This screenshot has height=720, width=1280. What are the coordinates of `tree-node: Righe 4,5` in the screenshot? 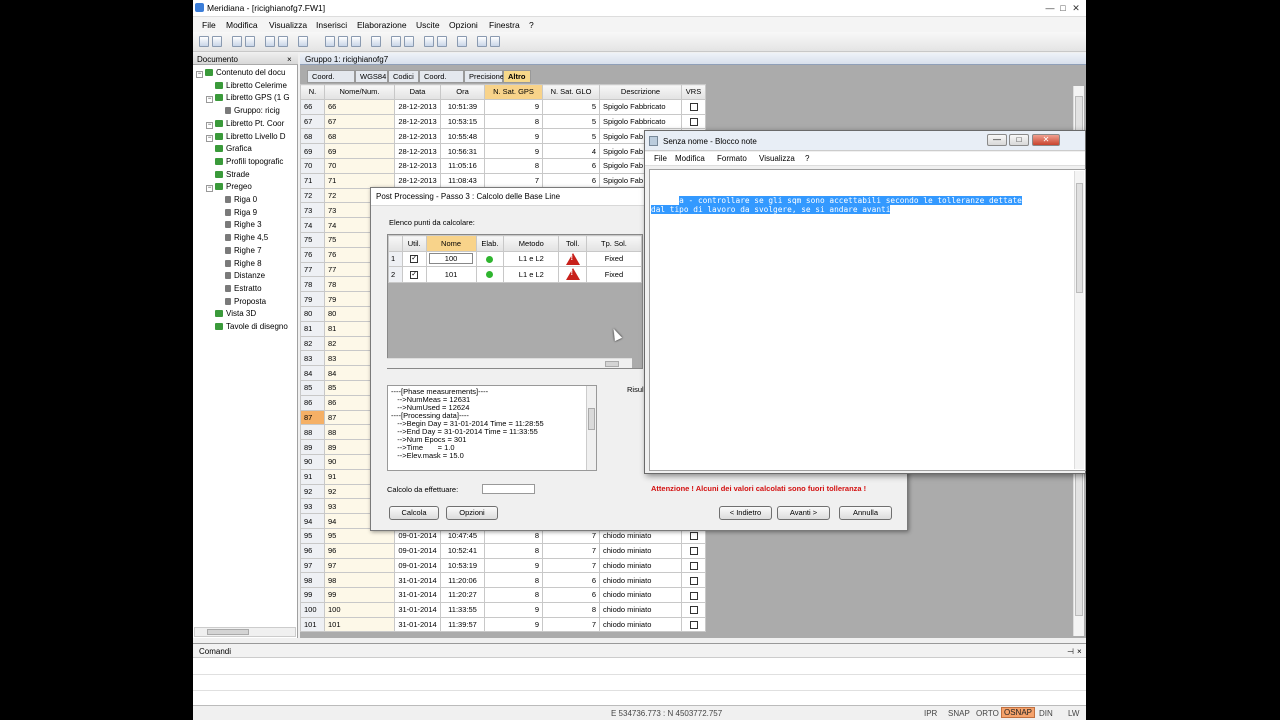 It's located at (255, 238).